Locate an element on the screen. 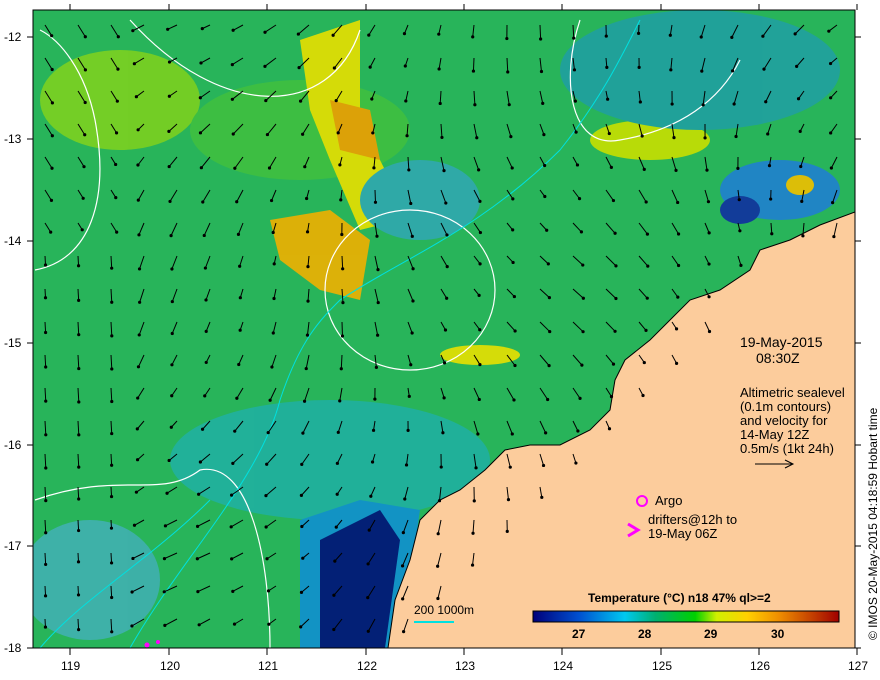 This screenshot has width=880, height=680. map-date: 19-May-2015 is located at coordinates (781, 342).